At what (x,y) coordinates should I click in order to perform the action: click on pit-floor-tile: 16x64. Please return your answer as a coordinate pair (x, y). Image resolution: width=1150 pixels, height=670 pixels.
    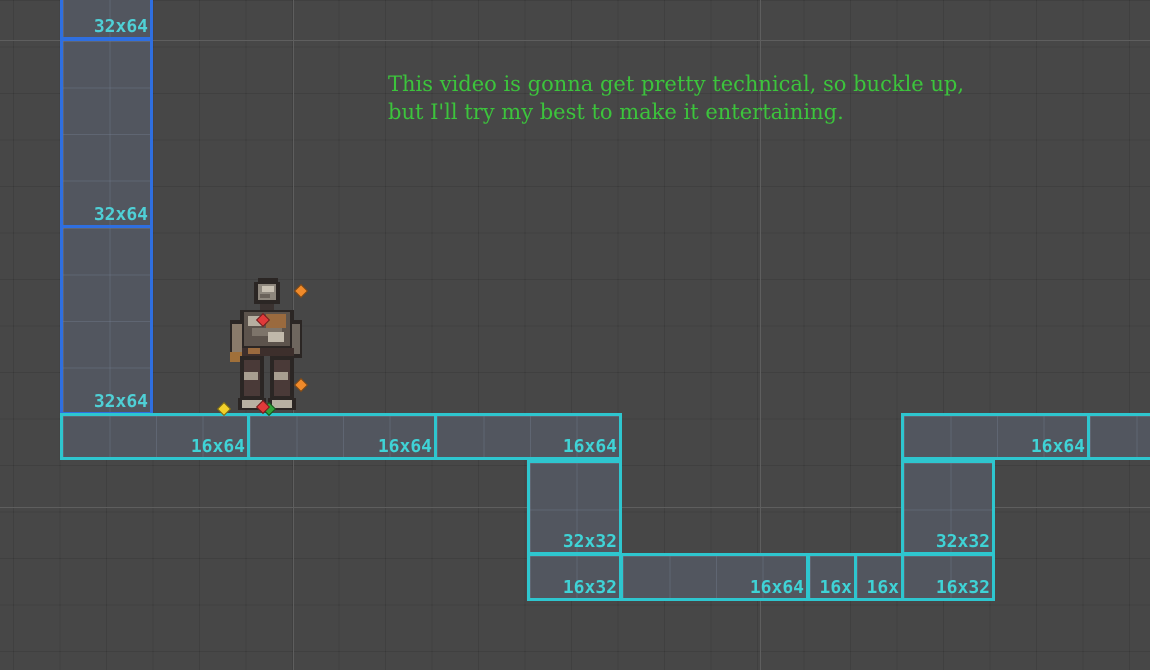
    Looking at the image, I should click on (714, 577).